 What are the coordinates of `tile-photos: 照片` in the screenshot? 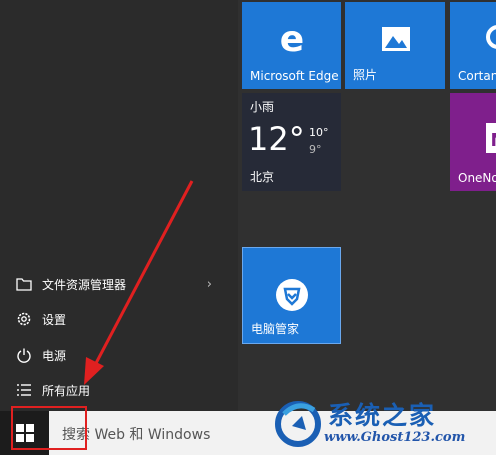 It's located at (395, 45).